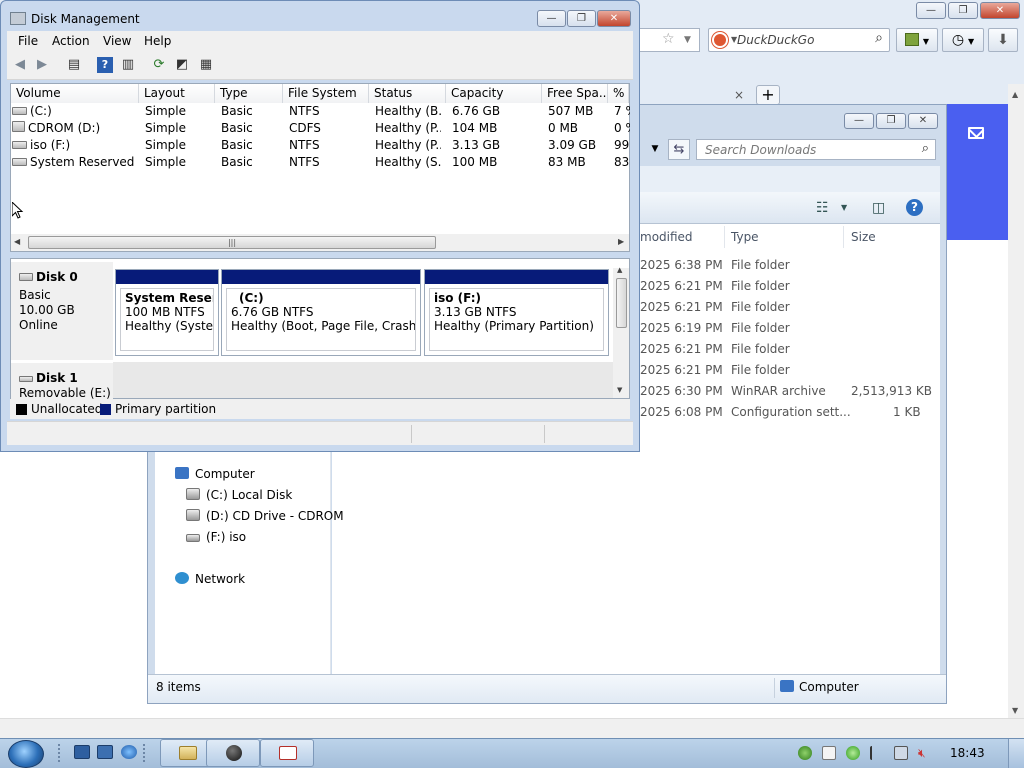  Describe the element at coordinates (901, 753) in the screenshot. I see `network-icon` at that location.